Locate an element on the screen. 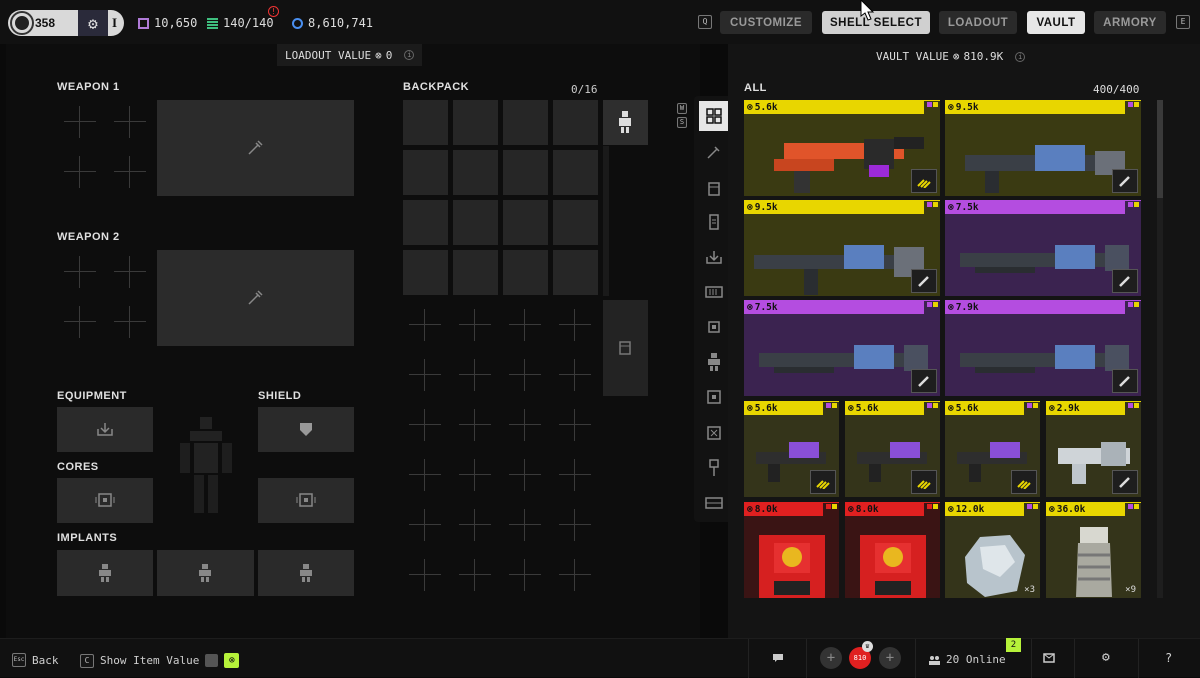  filter-misc-icon is located at coordinates (714, 503).